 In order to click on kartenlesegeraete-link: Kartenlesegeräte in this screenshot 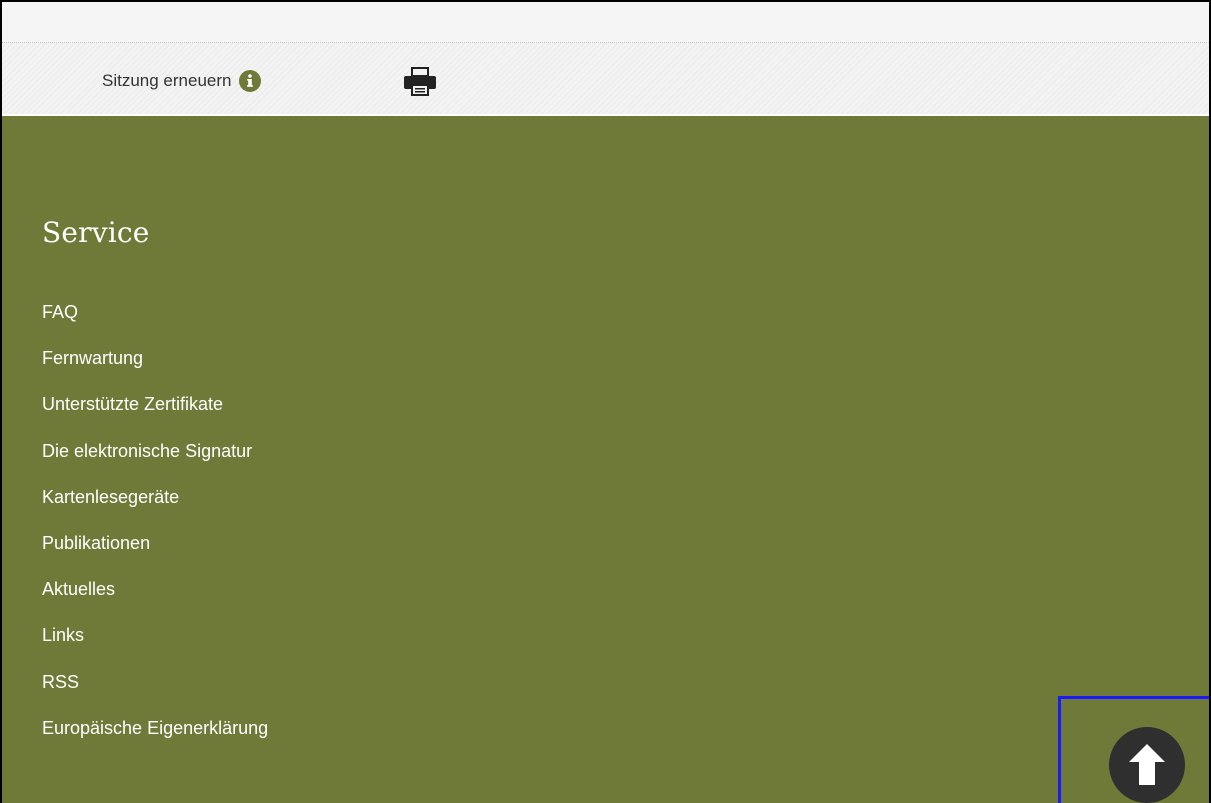, I will do `click(110, 497)`.